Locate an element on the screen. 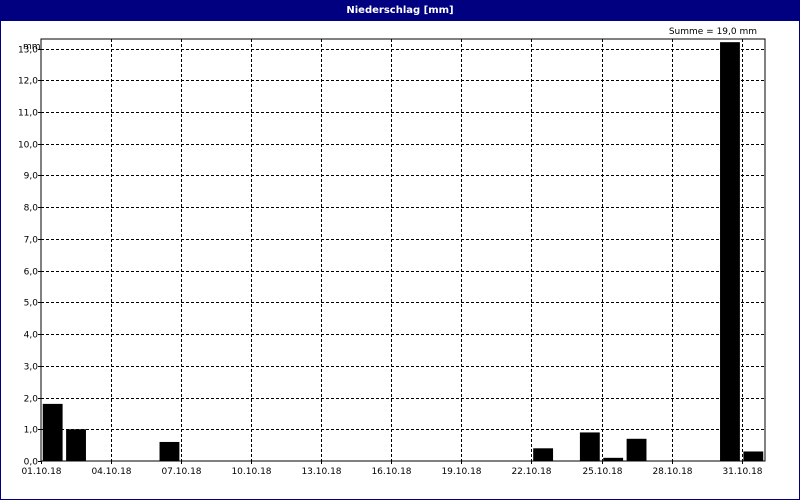 Image resolution: width=800 pixels, height=501 pixels. y-tick-label: 4,0 is located at coordinates (31, 336).